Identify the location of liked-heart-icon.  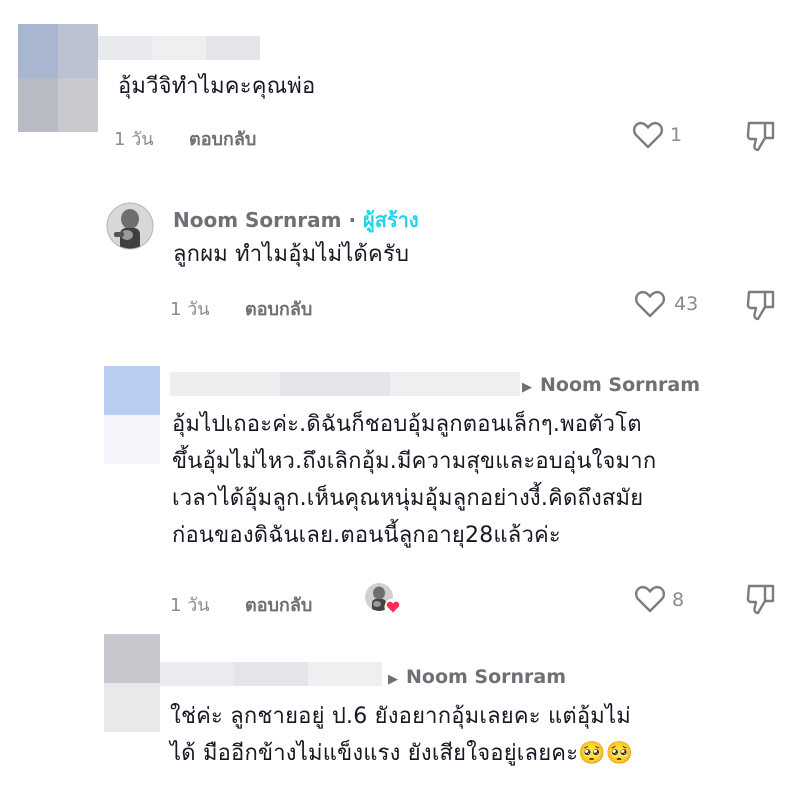
(393, 606).